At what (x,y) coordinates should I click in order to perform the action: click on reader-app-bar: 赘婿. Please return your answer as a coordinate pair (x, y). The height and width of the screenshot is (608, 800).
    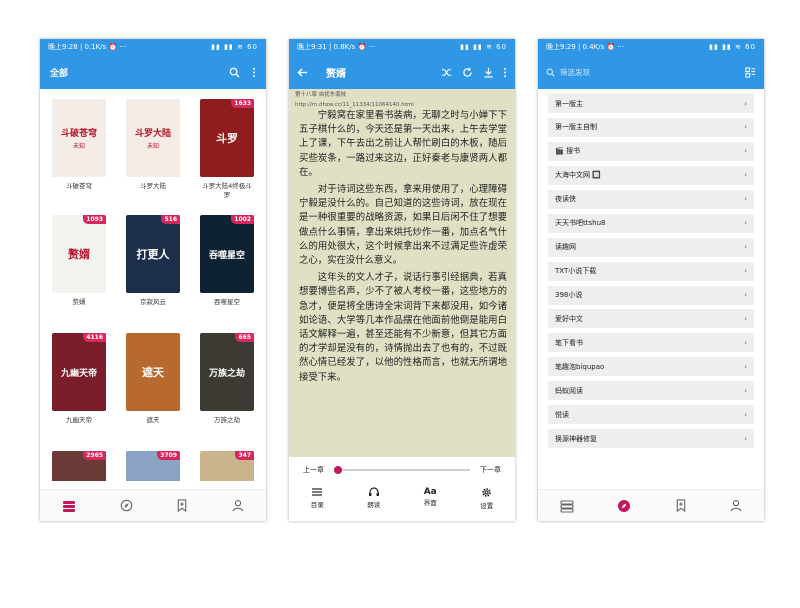
    Looking at the image, I should click on (402, 72).